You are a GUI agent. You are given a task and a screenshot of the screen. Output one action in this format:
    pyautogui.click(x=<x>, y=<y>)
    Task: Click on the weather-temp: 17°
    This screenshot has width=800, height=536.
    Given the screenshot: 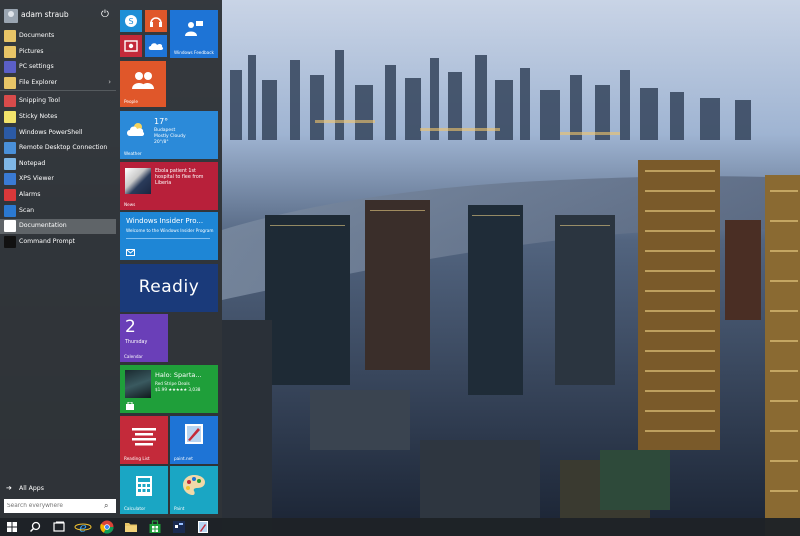 What is the action you would take?
    pyautogui.click(x=161, y=121)
    